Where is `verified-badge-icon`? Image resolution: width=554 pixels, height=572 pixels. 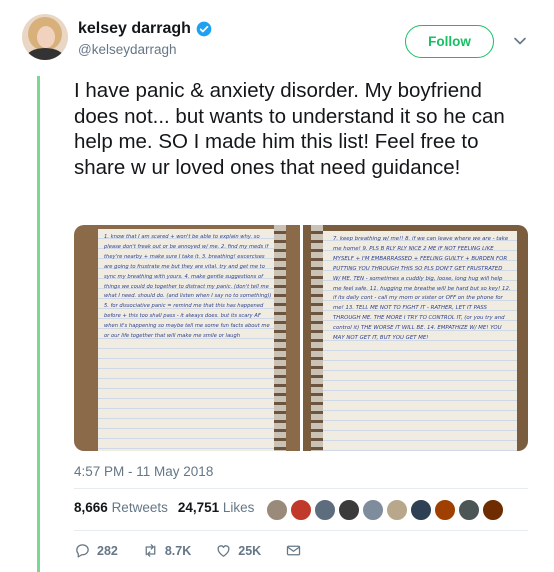
verified-badge-icon is located at coordinates (204, 29).